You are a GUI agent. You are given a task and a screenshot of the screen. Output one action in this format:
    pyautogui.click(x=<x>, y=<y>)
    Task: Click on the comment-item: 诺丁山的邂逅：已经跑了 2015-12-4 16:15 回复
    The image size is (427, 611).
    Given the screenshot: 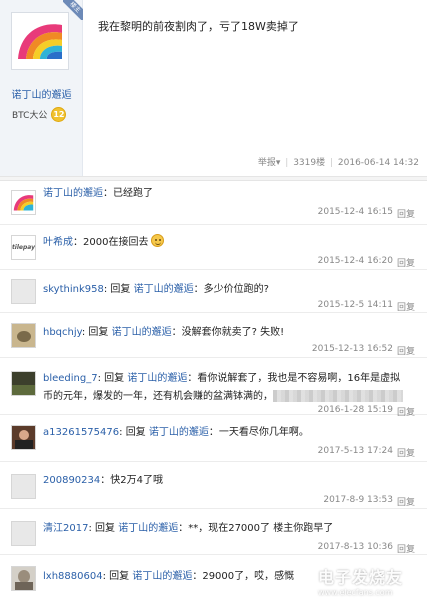 What is the action you would take?
    pyautogui.click(x=213, y=203)
    